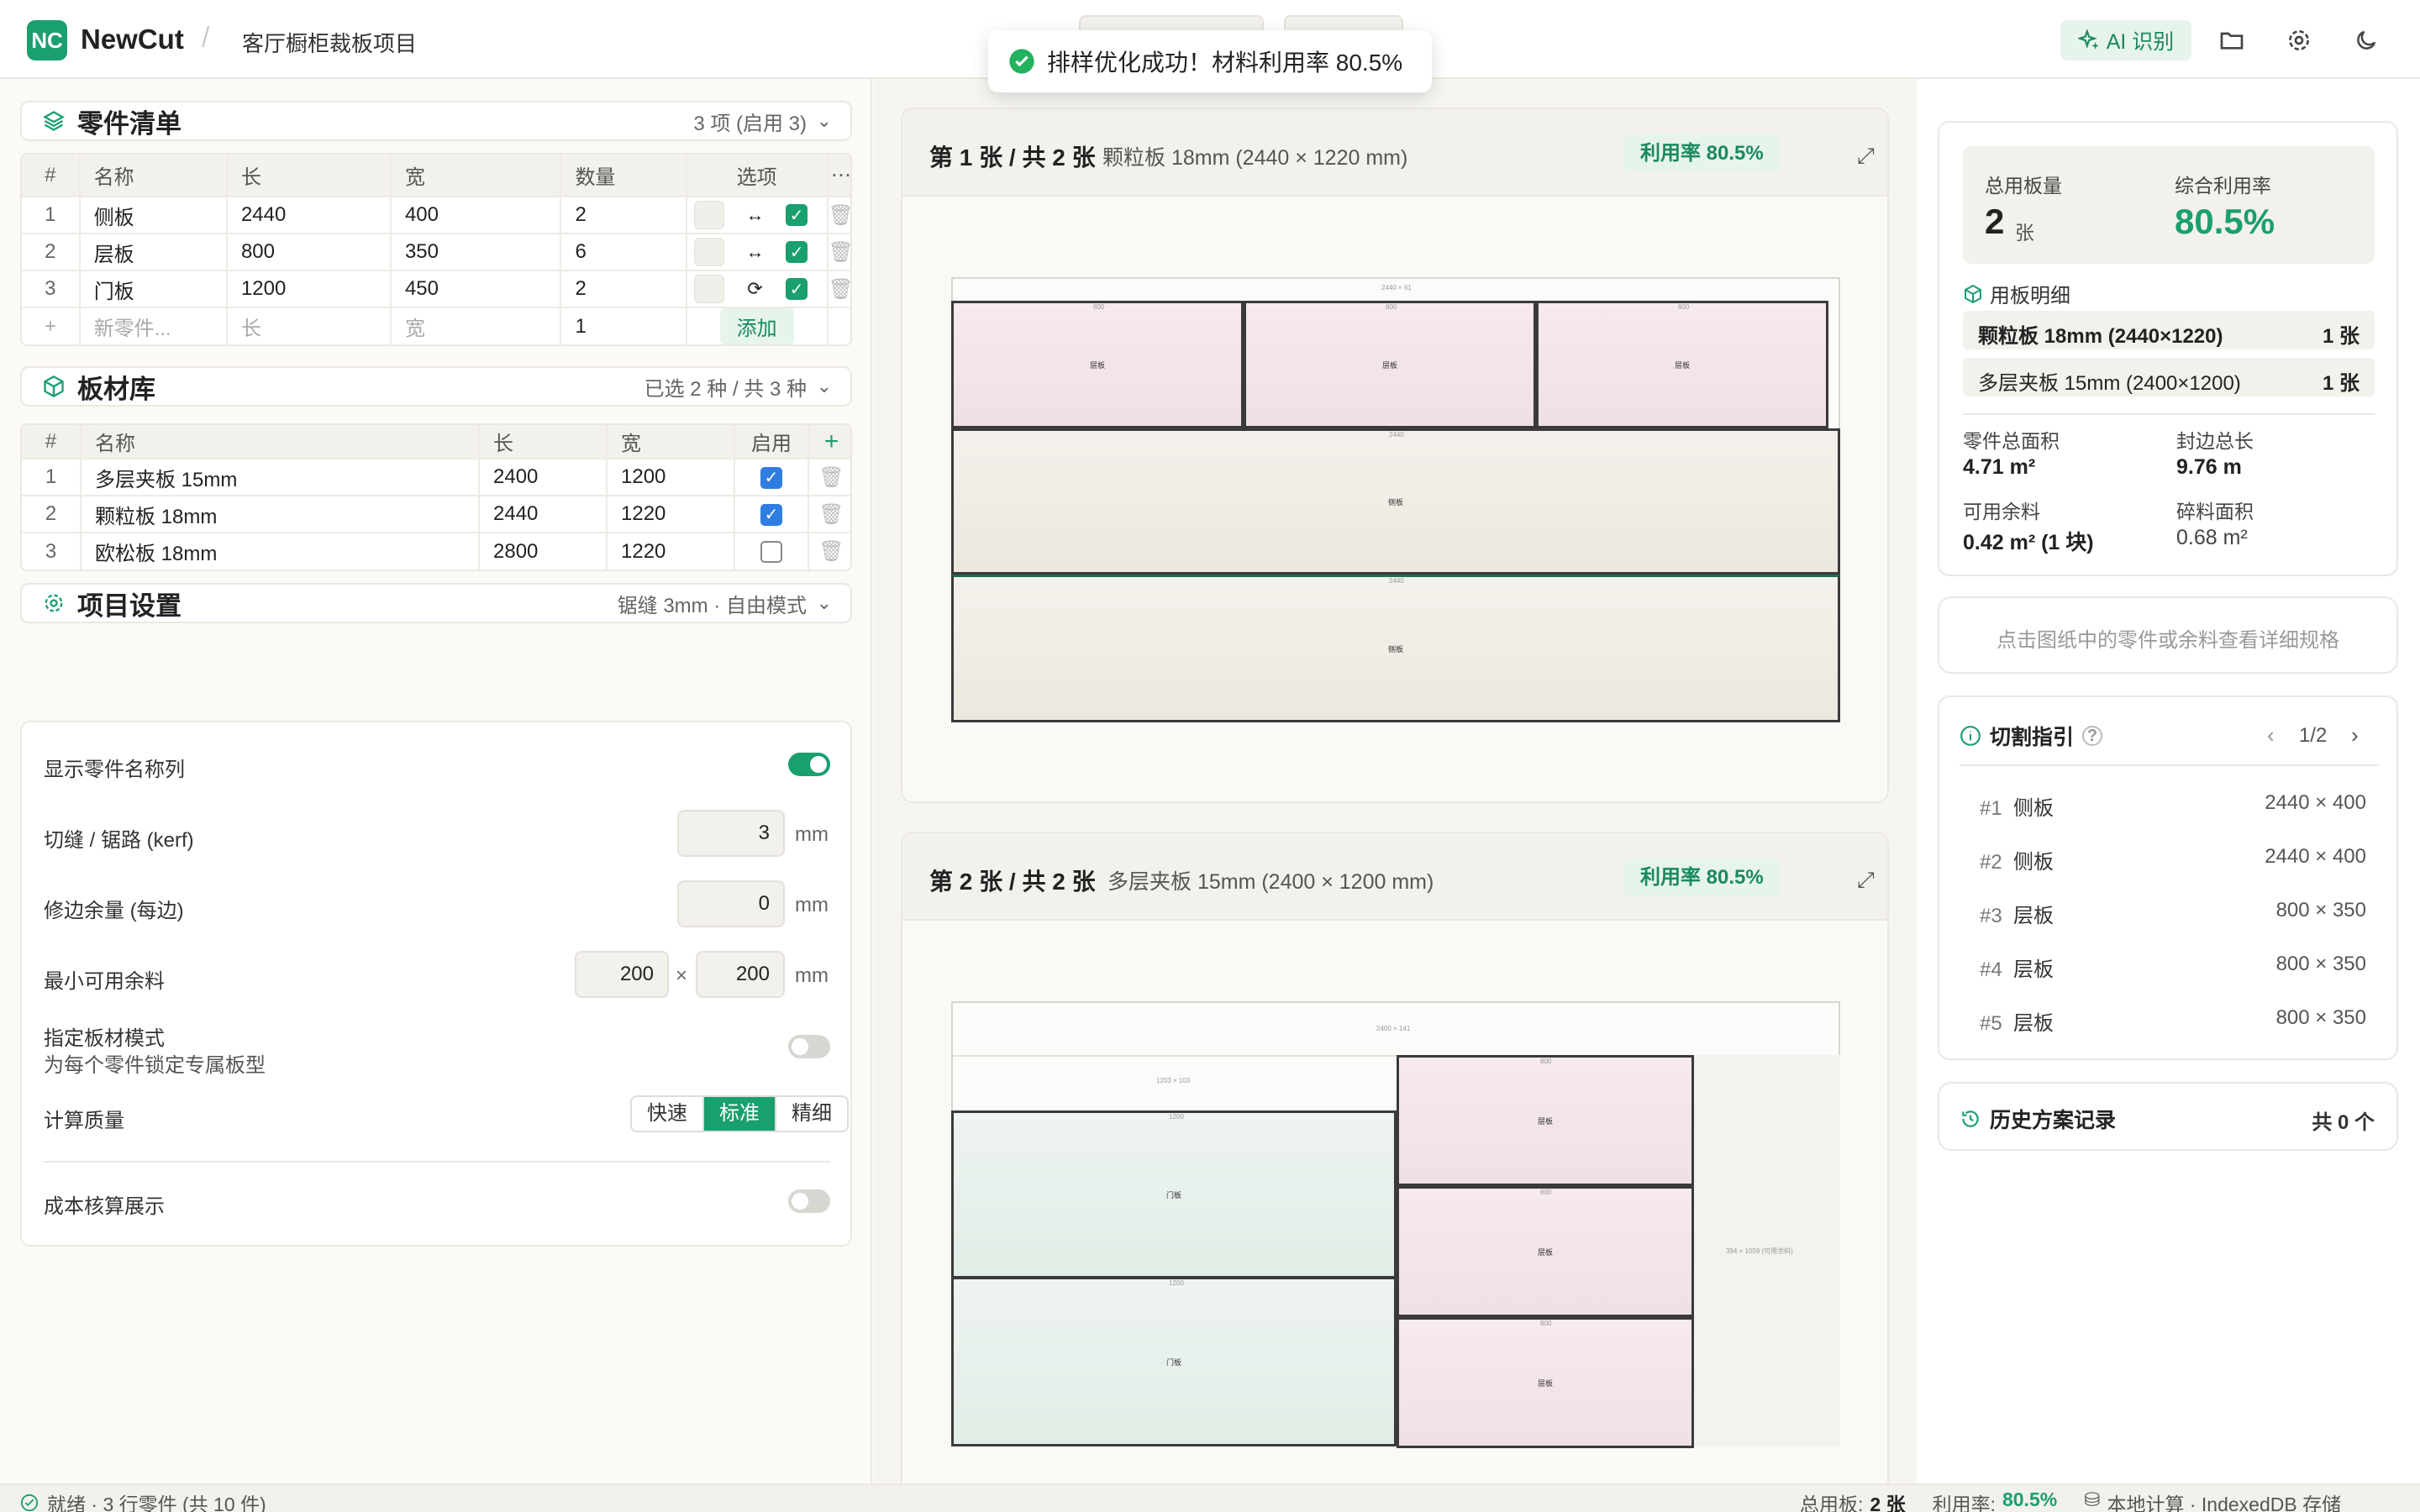 This screenshot has width=2420, height=1512. What do you see at coordinates (2092, 736) in the screenshot?
I see `help-icon: ?` at bounding box center [2092, 736].